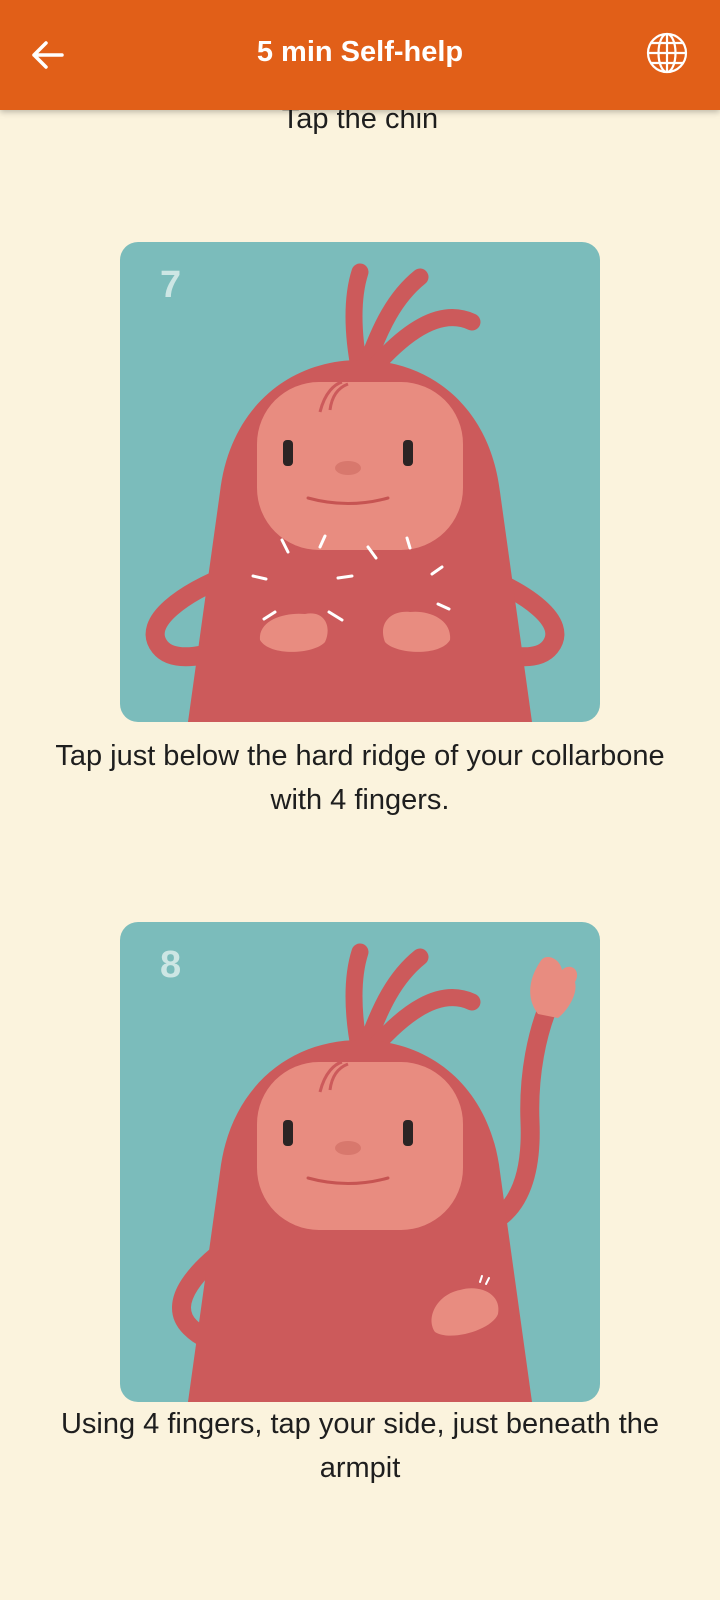 The width and height of the screenshot is (720, 1600). What do you see at coordinates (171, 965) in the screenshot?
I see `step-8-number: 8` at bounding box center [171, 965].